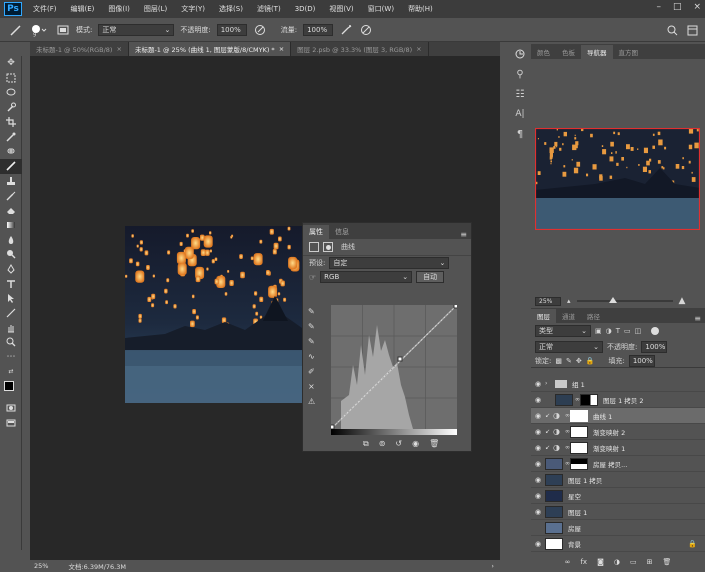 This screenshot has height=572, width=705. Describe the element at coordinates (520, 94) in the screenshot. I see `adjustment-panel-icon: ☷` at that location.